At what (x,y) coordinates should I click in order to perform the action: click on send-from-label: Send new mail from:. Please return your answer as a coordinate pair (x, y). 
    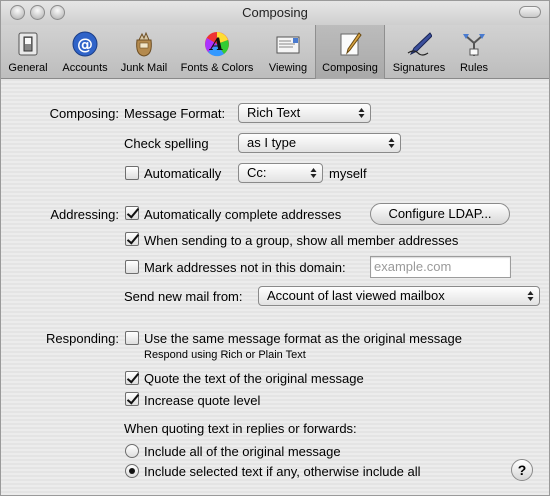
    Looking at the image, I should click on (183, 296).